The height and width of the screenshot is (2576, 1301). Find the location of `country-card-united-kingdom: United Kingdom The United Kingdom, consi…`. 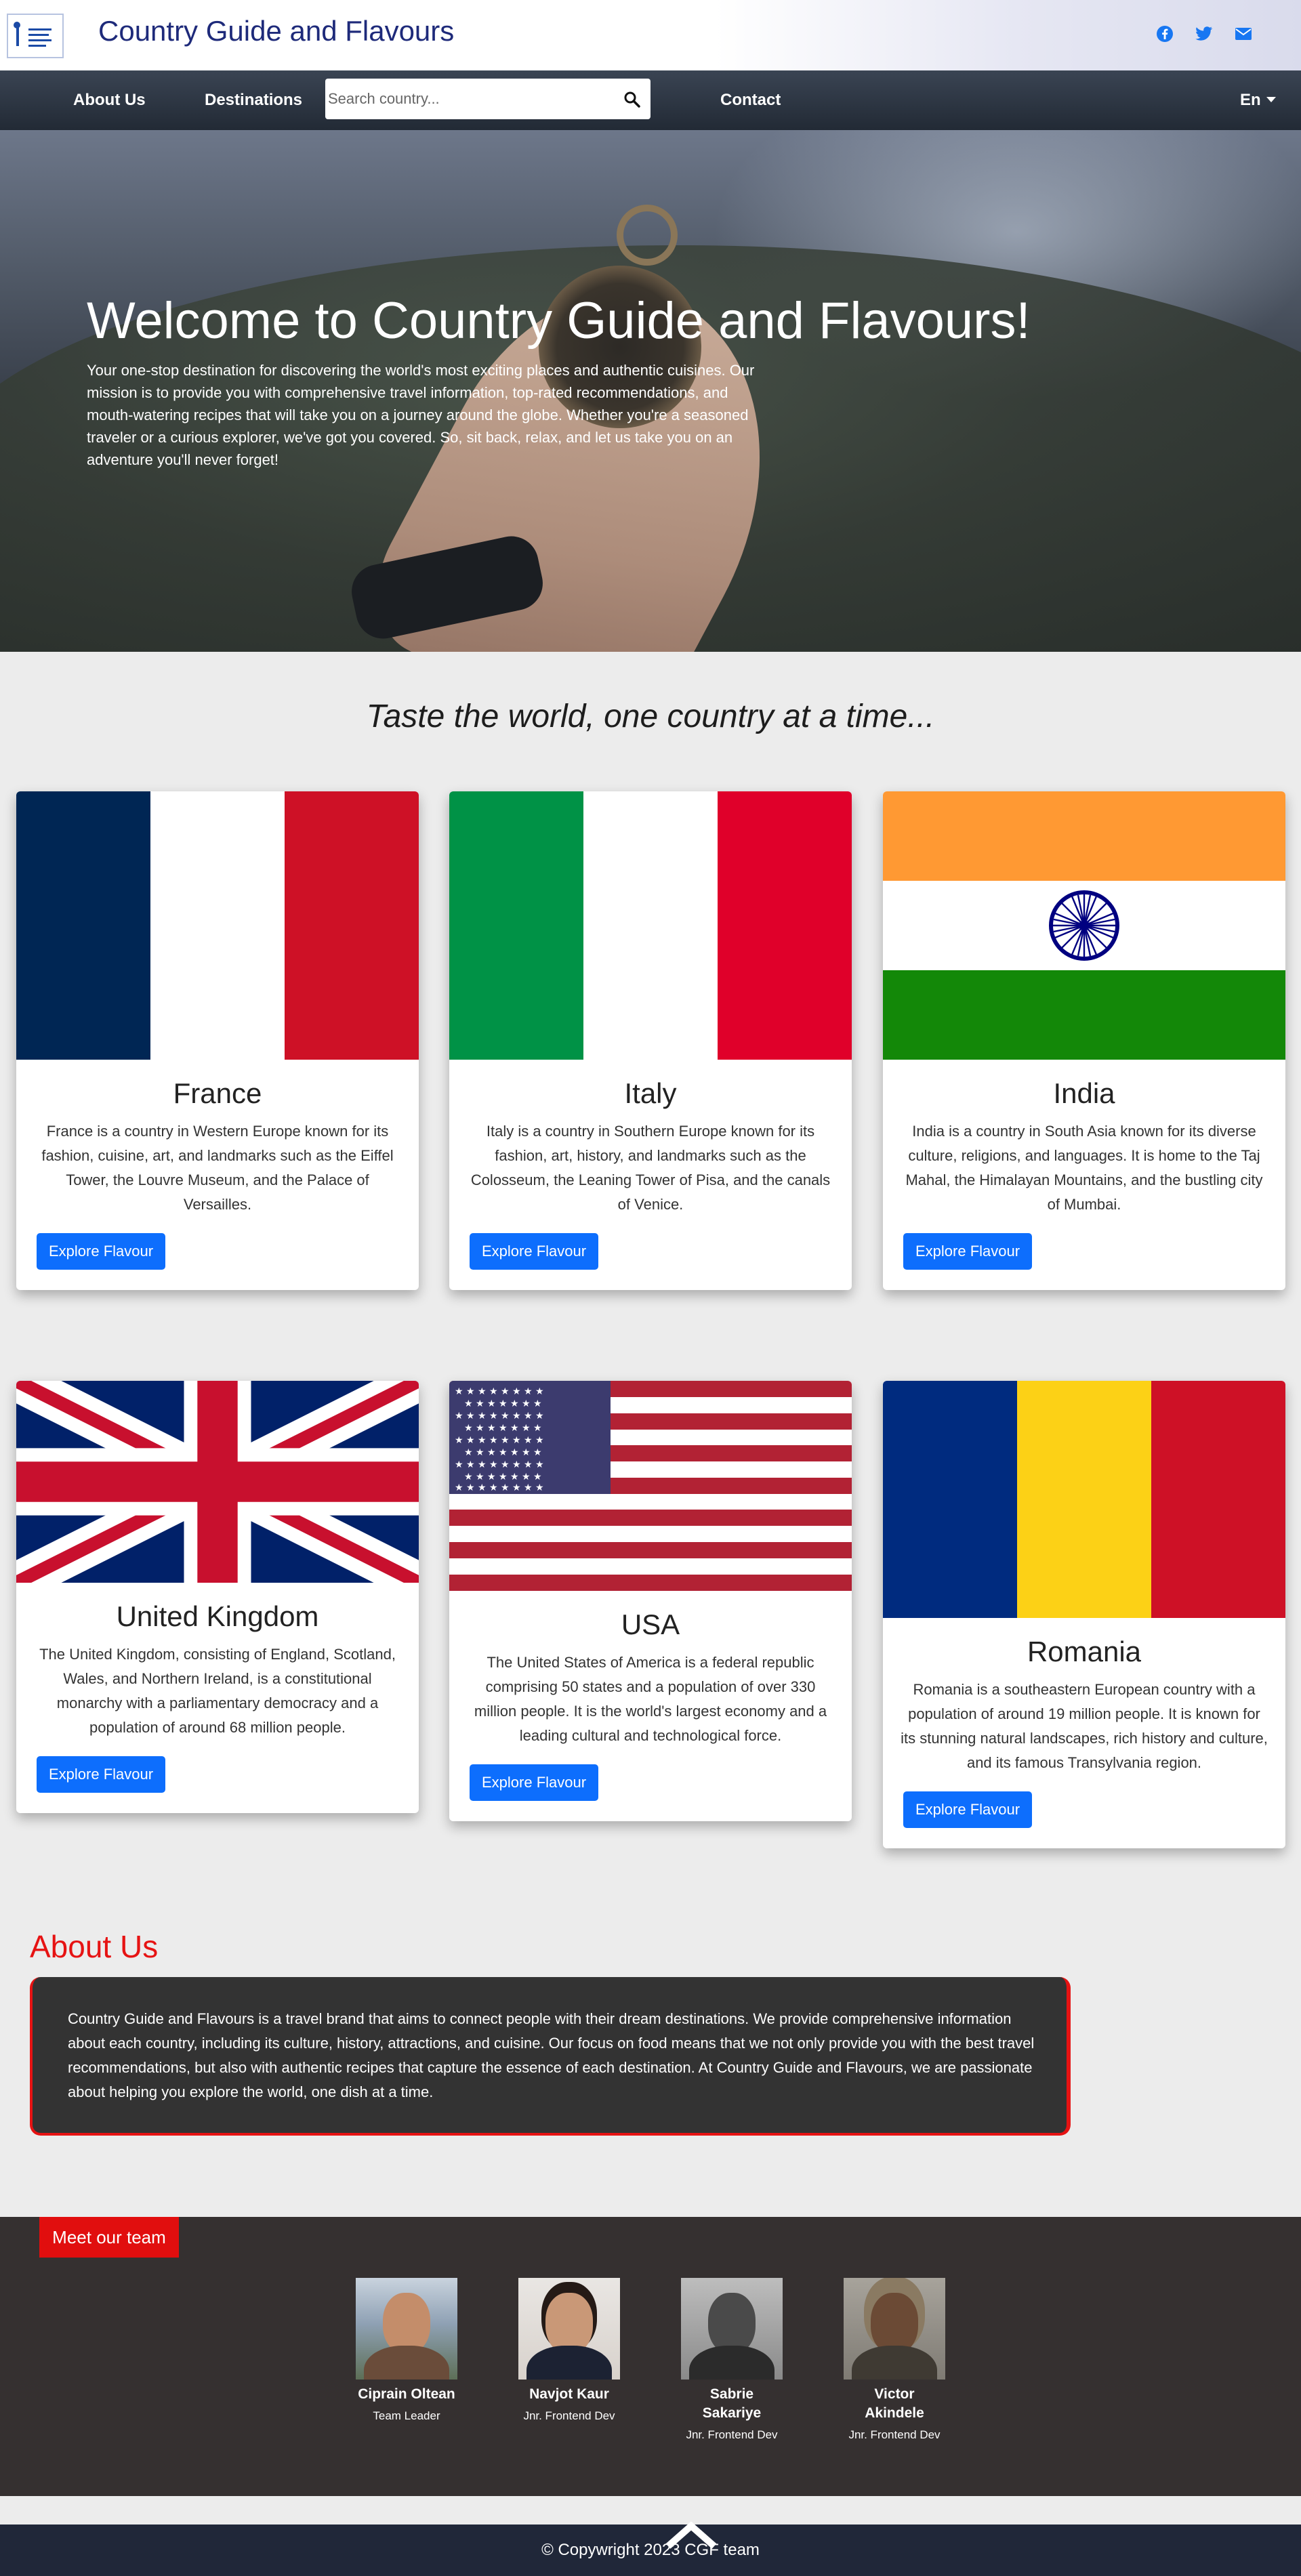

country-card-united-kingdom: United Kingdom The United Kingdom, consi… is located at coordinates (217, 1597).